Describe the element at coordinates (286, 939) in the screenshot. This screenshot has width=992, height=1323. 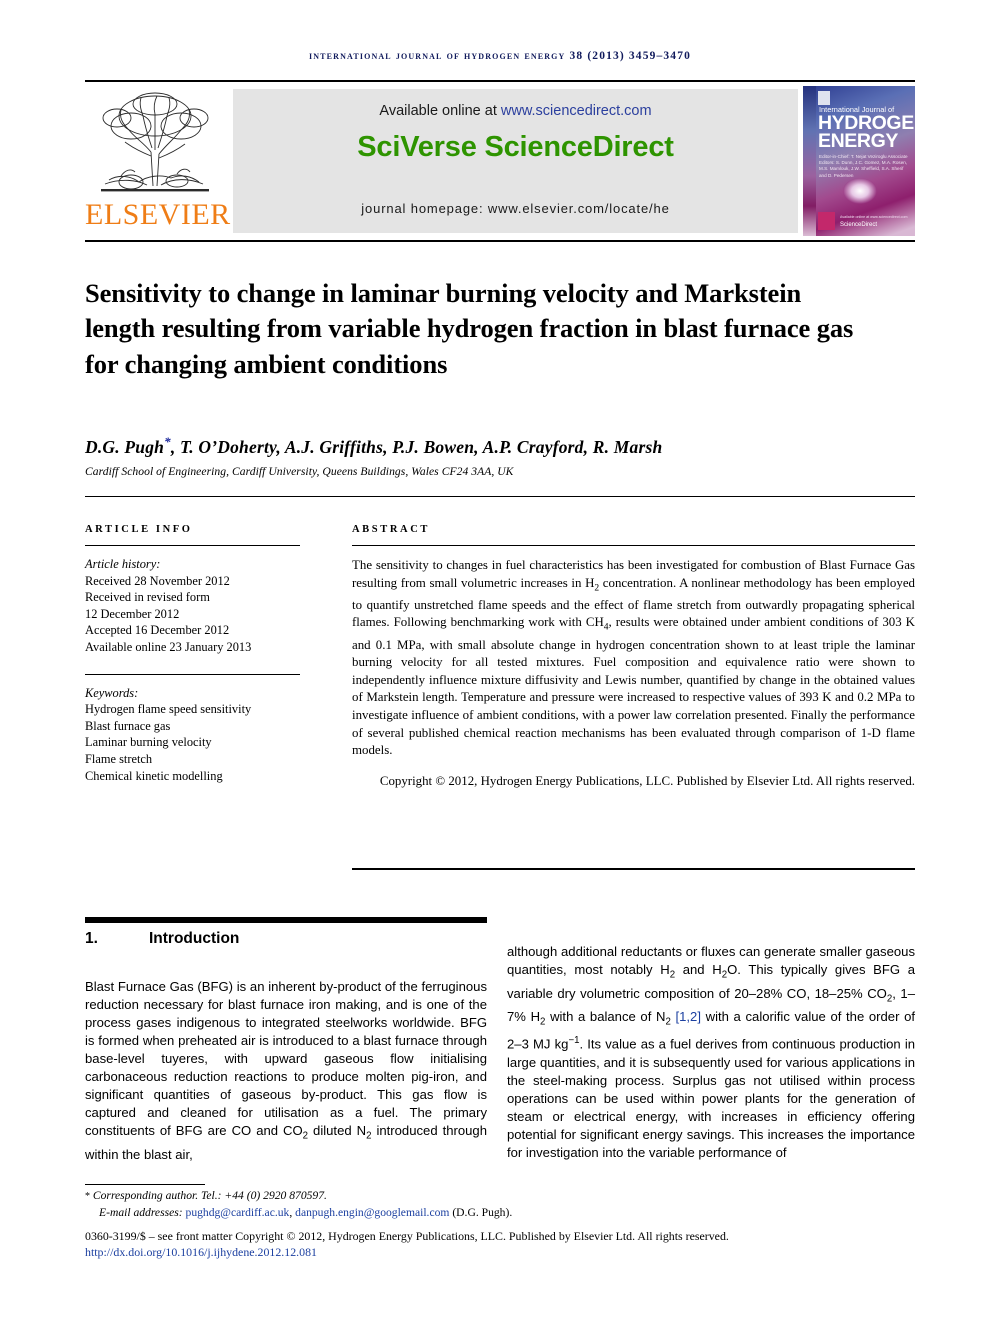
I see `section-heading-introduction: 1. Introduction` at that location.